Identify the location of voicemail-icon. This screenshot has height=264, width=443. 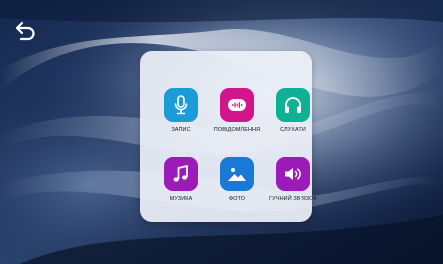
(237, 105).